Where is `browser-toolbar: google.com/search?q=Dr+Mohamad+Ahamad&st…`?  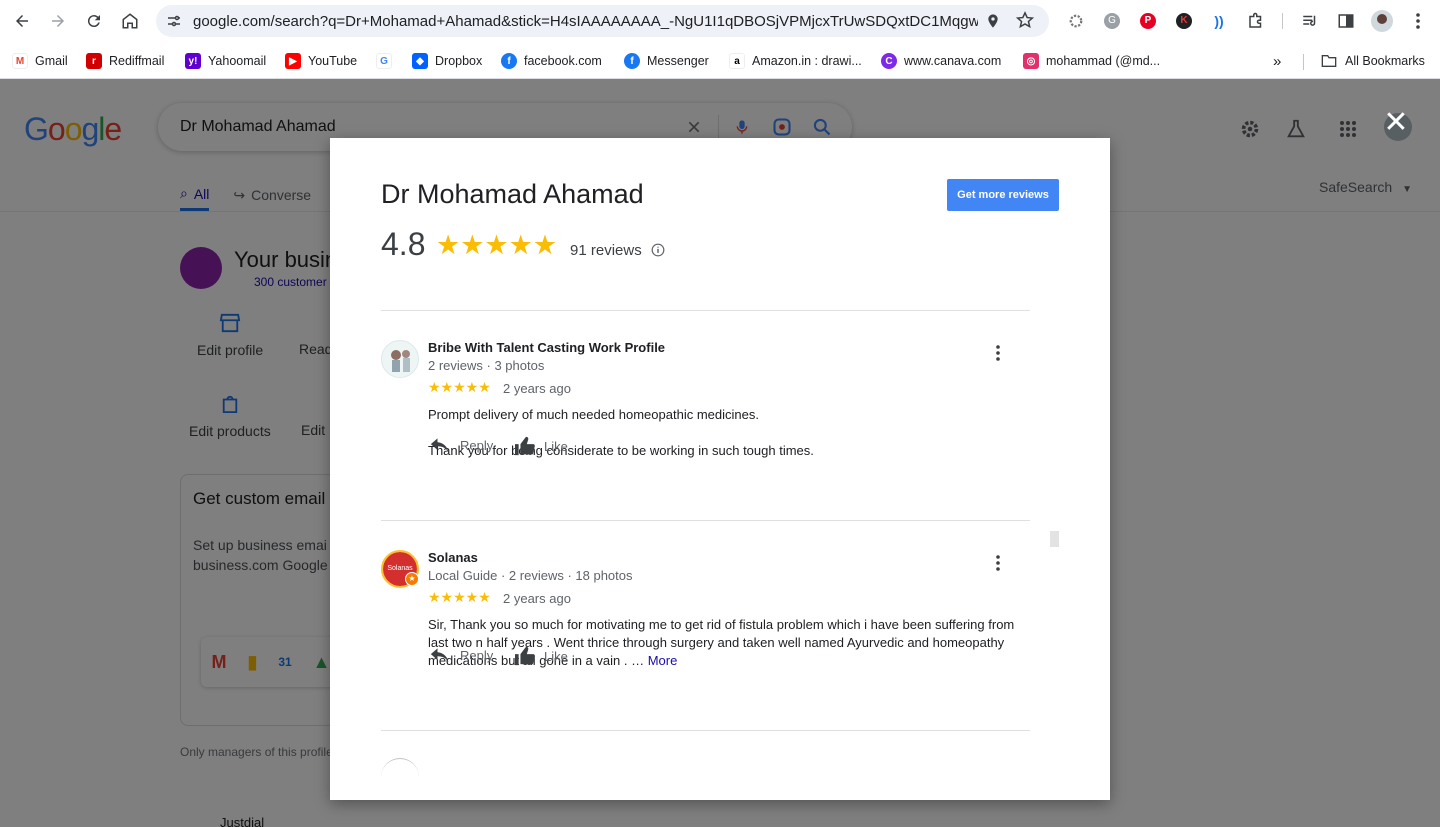
browser-toolbar: google.com/search?q=Dr+Mohamad+Ahamad&st… is located at coordinates (720, 21).